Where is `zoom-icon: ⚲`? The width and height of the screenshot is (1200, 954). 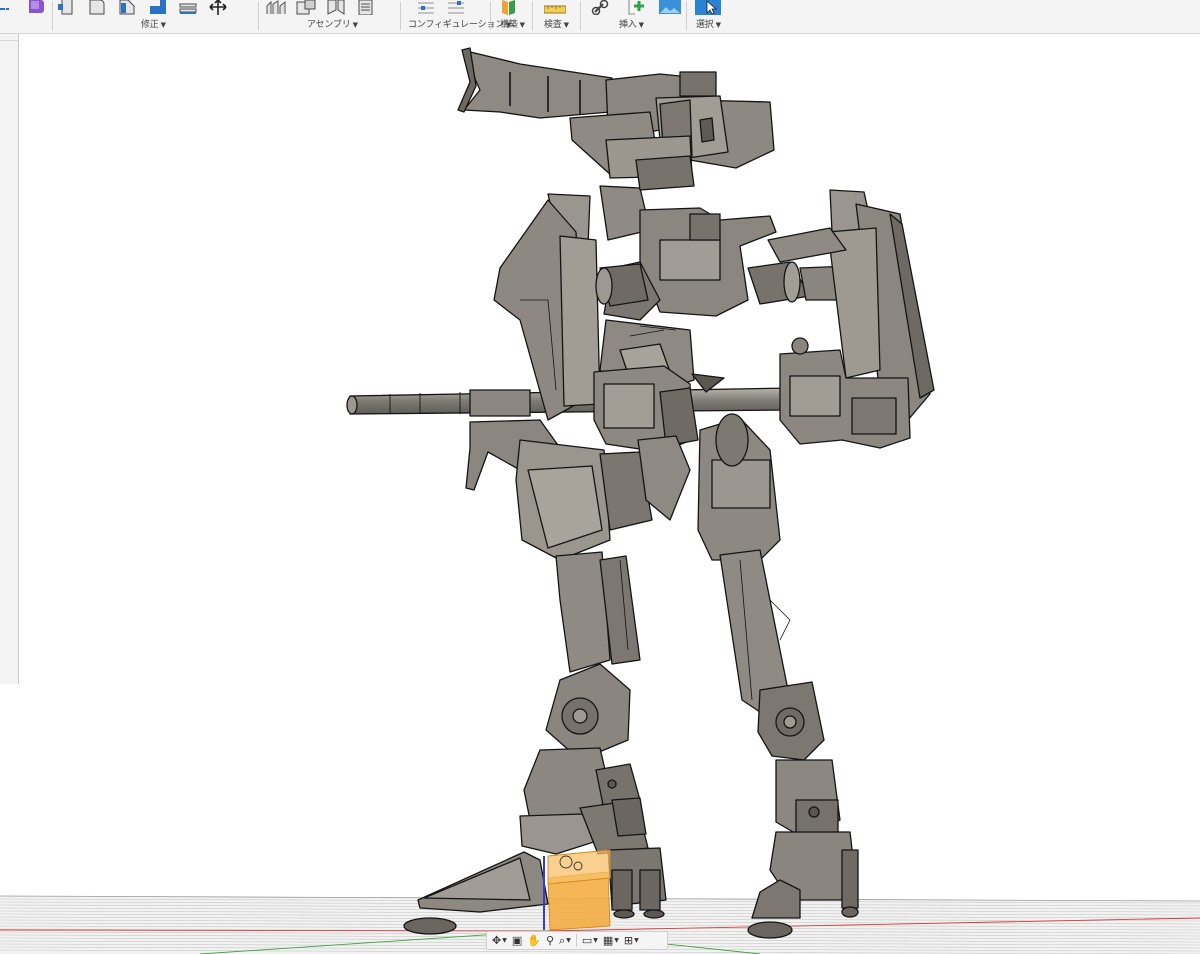 zoom-icon: ⚲ is located at coordinates (550, 940).